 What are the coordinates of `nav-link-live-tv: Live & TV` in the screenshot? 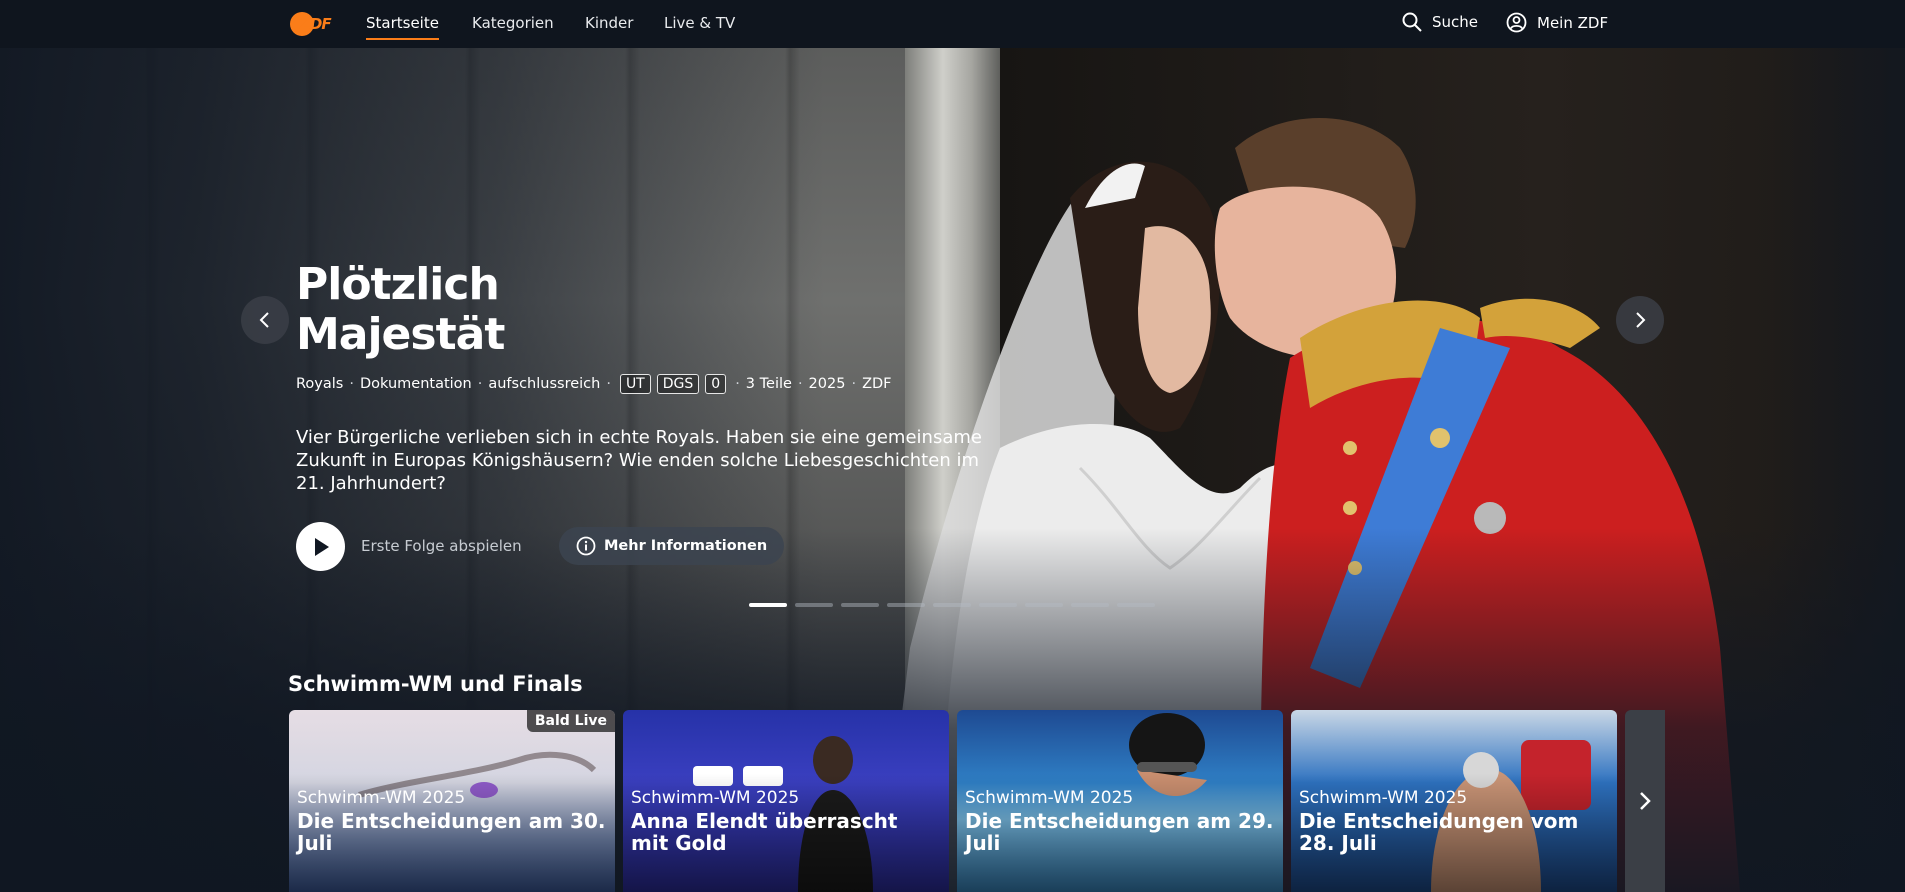 It's located at (699, 23).